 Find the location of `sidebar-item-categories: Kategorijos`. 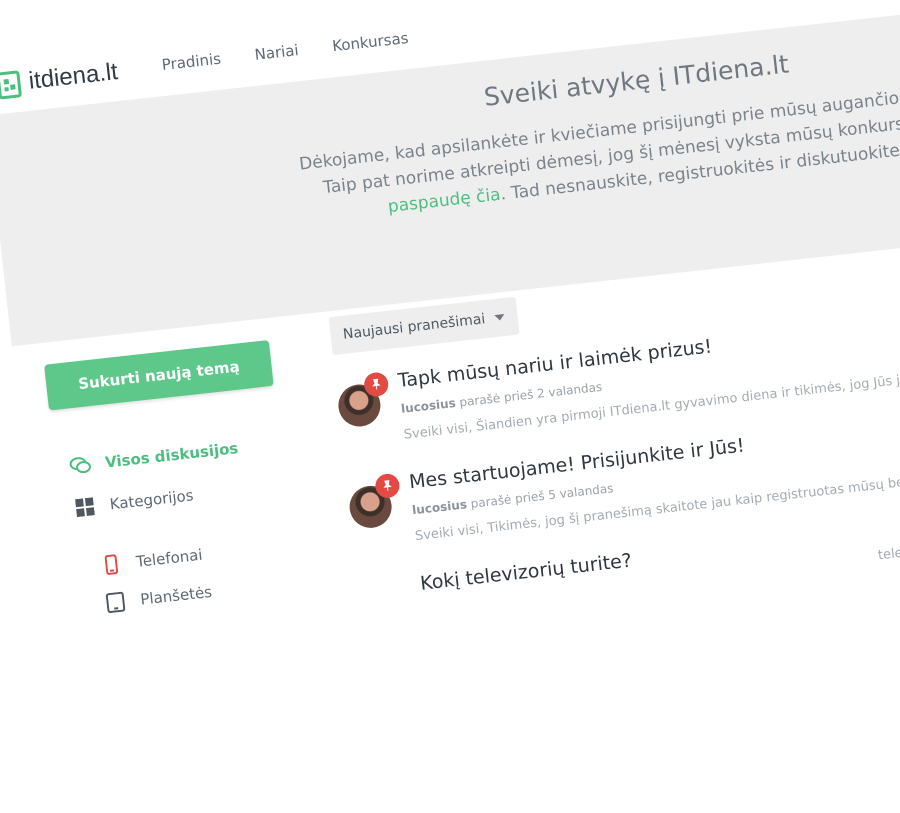

sidebar-item-categories: Kategorijos is located at coordinates (134, 501).